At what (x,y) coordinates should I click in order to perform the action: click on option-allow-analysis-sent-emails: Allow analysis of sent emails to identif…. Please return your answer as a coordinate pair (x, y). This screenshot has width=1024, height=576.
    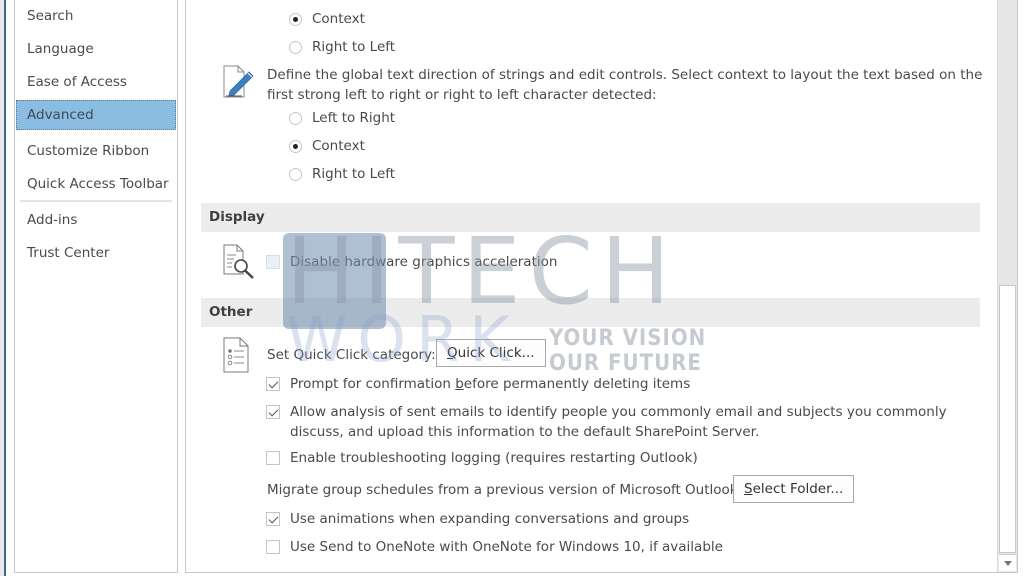
    Looking at the image, I should click on (616, 422).